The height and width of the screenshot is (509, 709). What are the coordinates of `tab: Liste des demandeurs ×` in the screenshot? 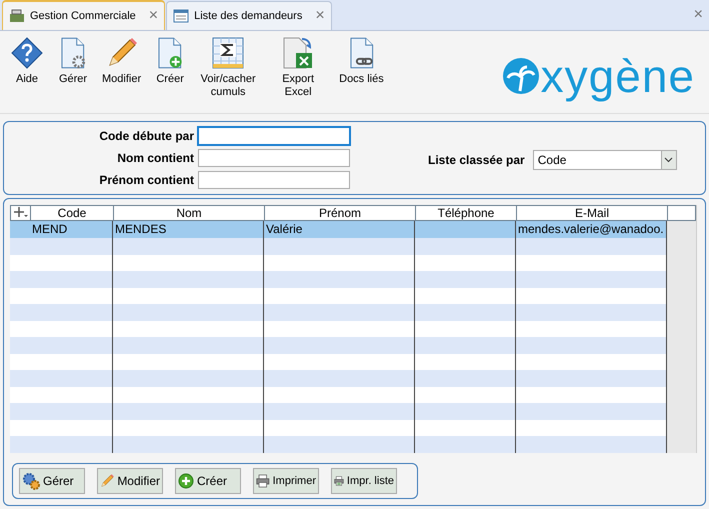 It's located at (249, 15).